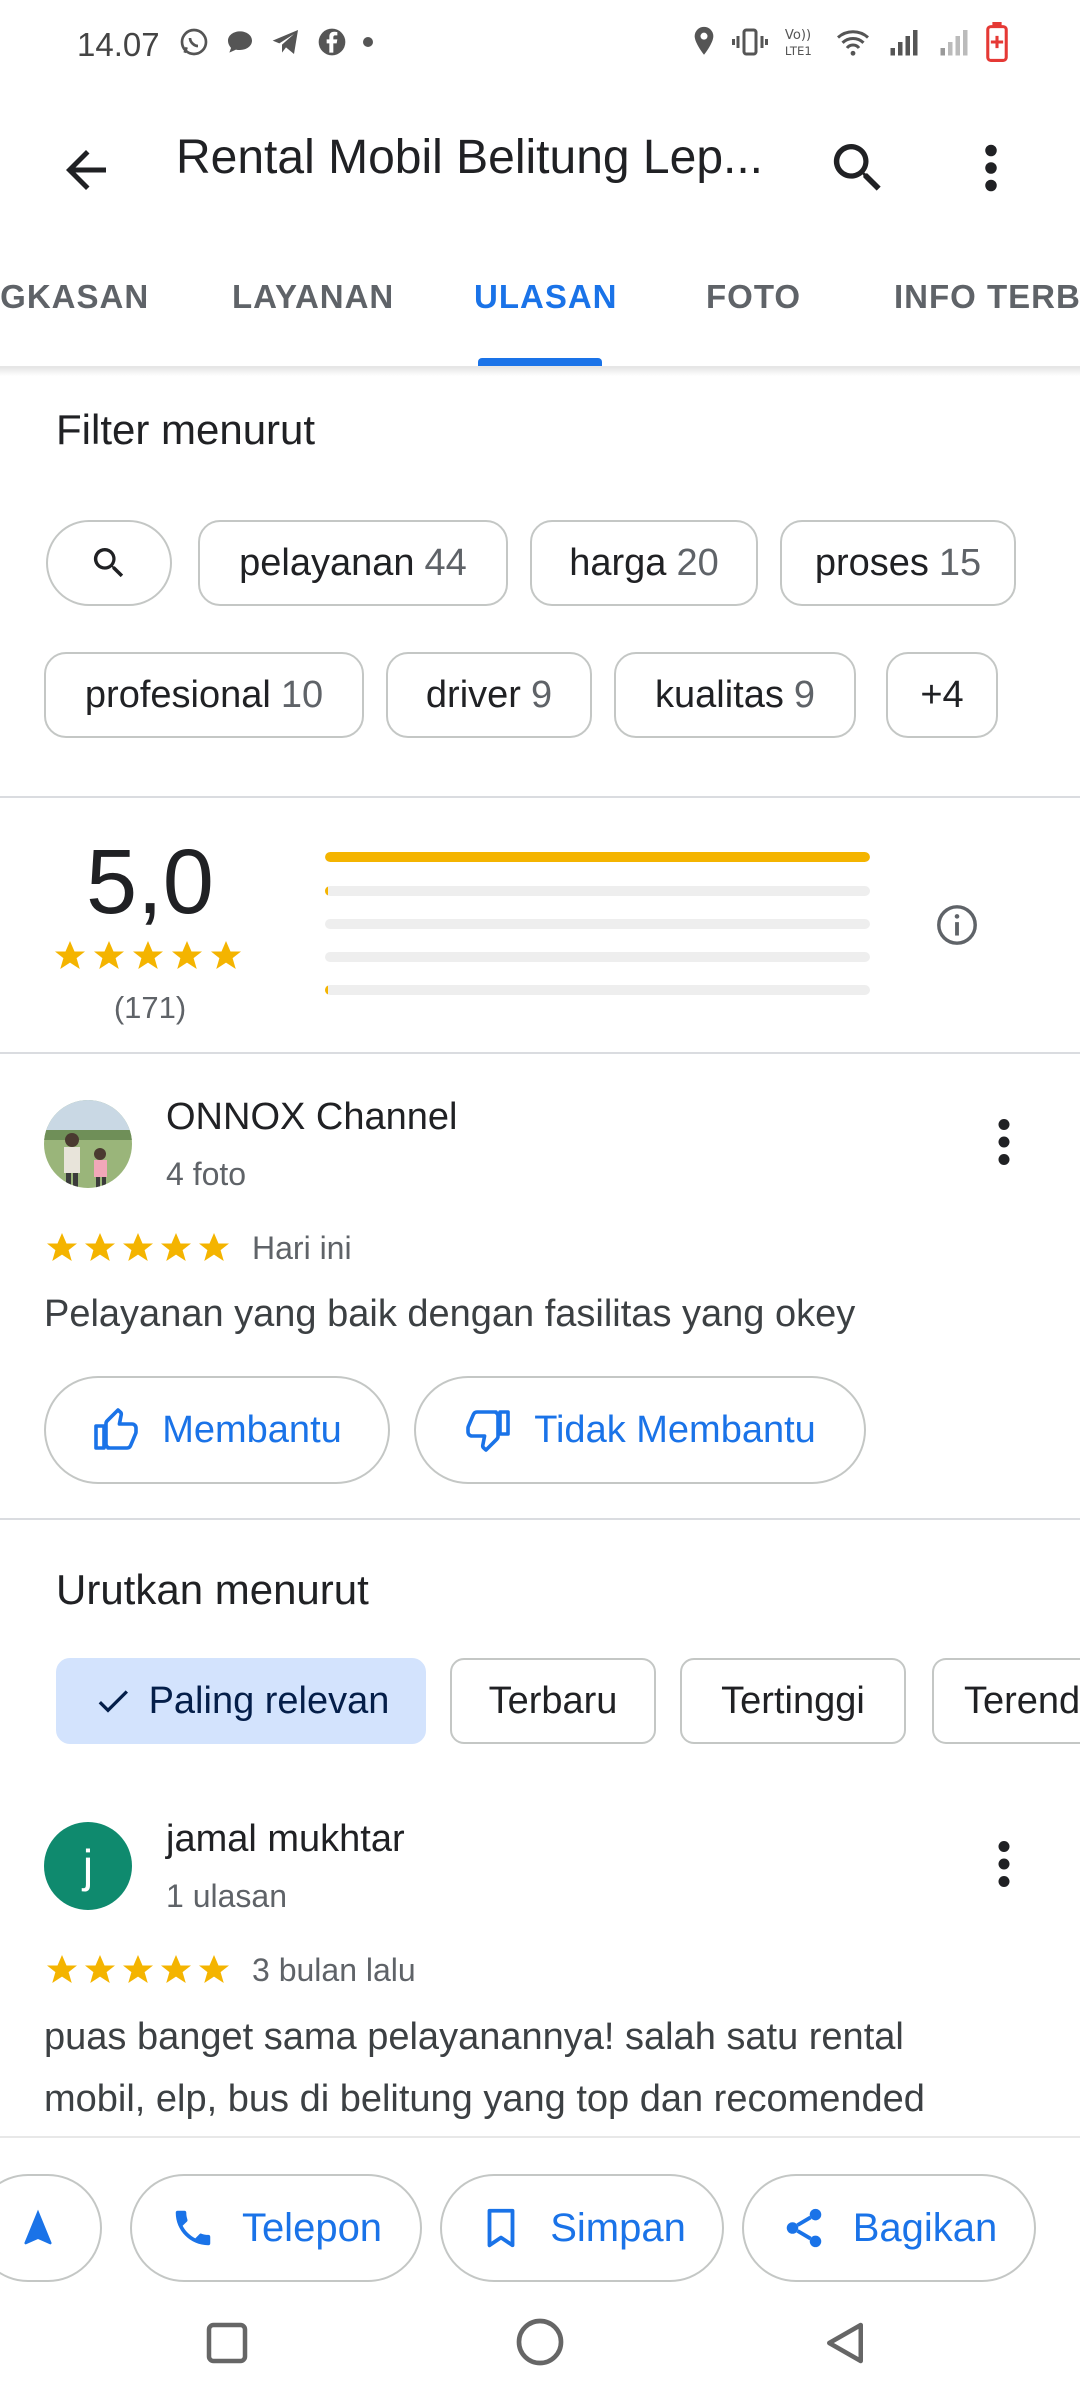  I want to click on sort-title: Urutkan menurut, so click(212, 1589).